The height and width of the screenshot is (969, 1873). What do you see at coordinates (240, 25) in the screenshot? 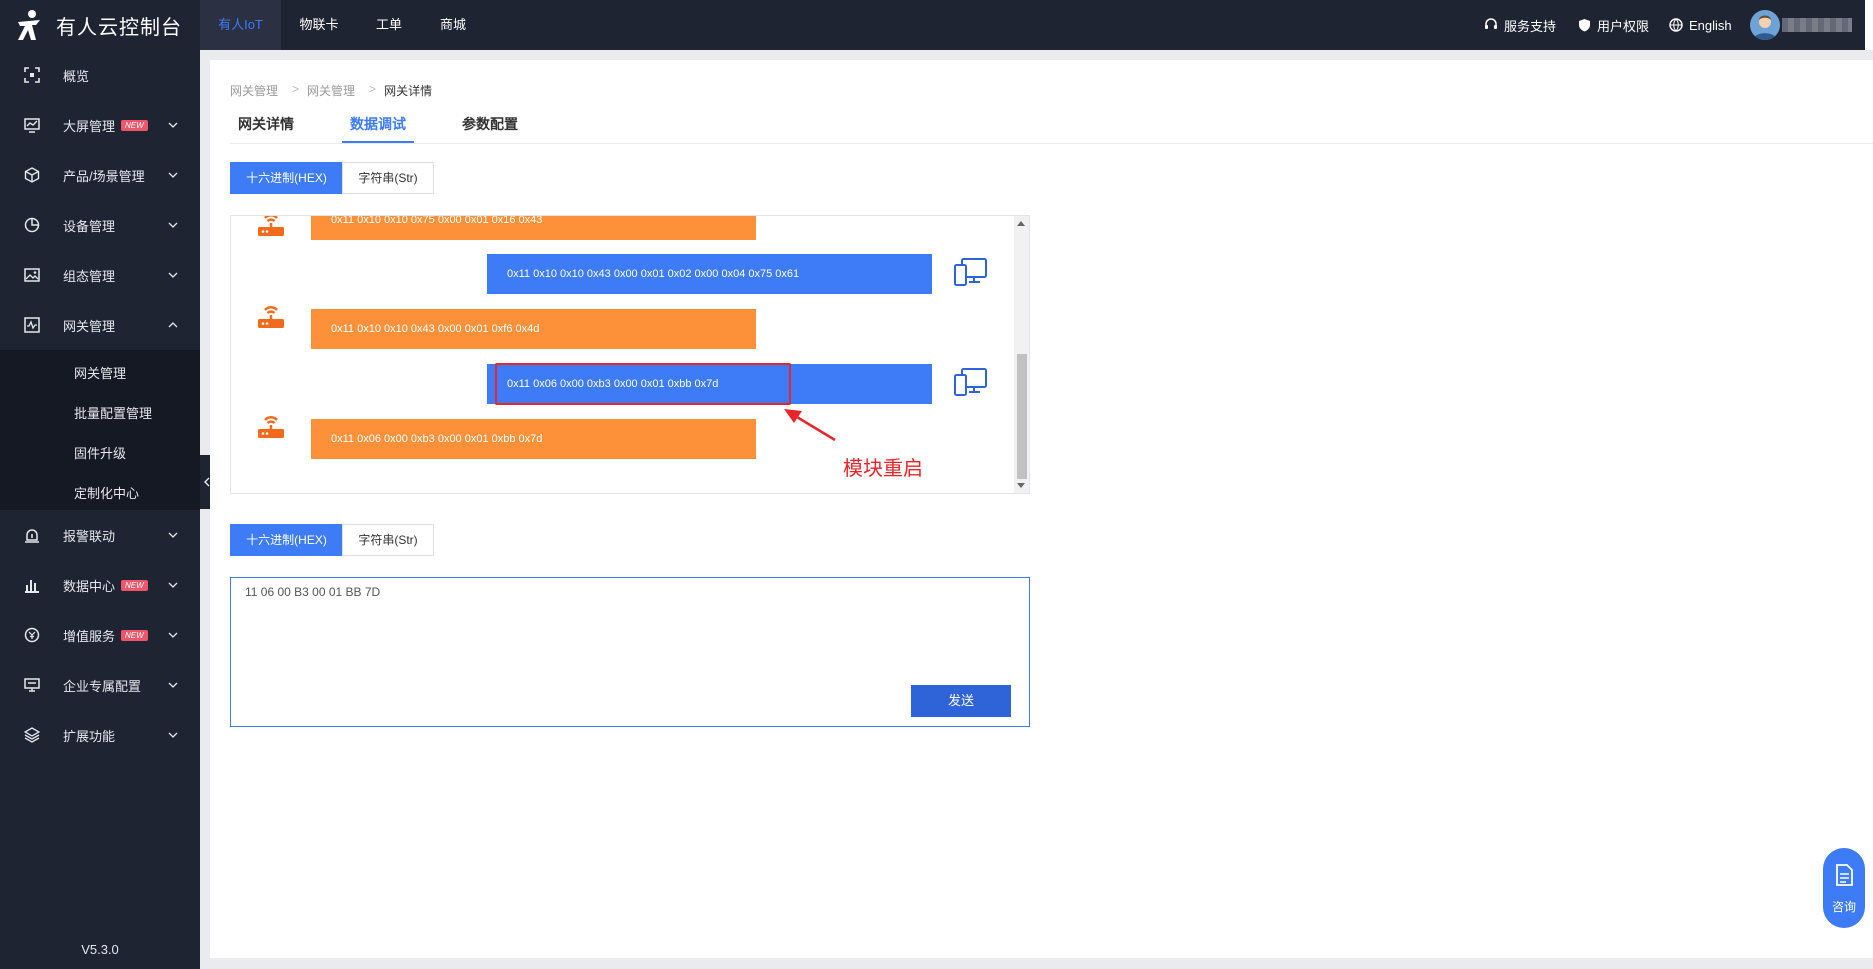
I see `topnav-iot: 有人IoT` at bounding box center [240, 25].